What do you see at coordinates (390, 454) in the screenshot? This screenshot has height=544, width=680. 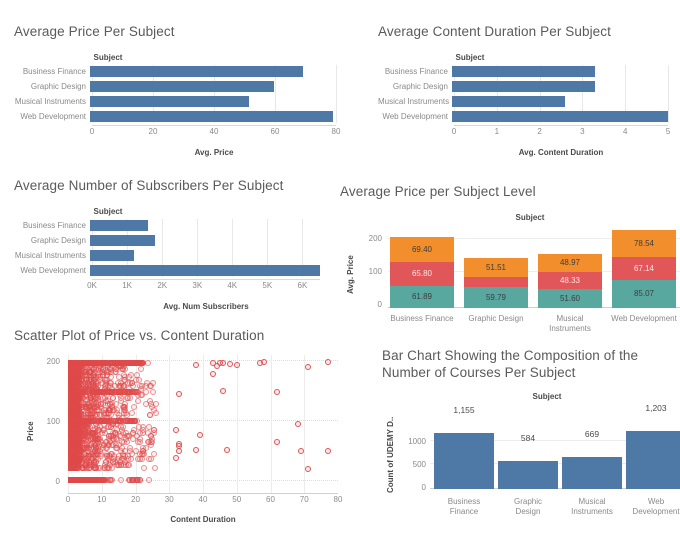 I see `y-axis-title: Count of UDEMY D..` at bounding box center [390, 454].